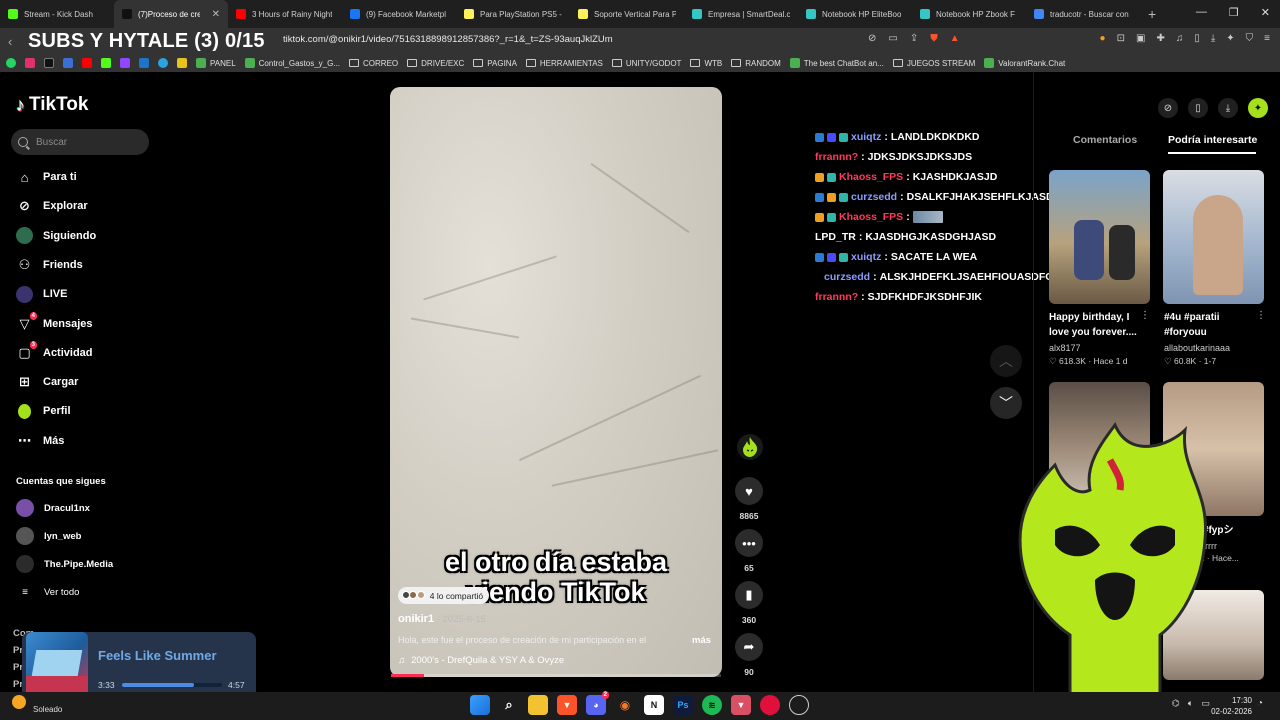  I want to click on tab-comments: Comentarios, so click(1105, 140).